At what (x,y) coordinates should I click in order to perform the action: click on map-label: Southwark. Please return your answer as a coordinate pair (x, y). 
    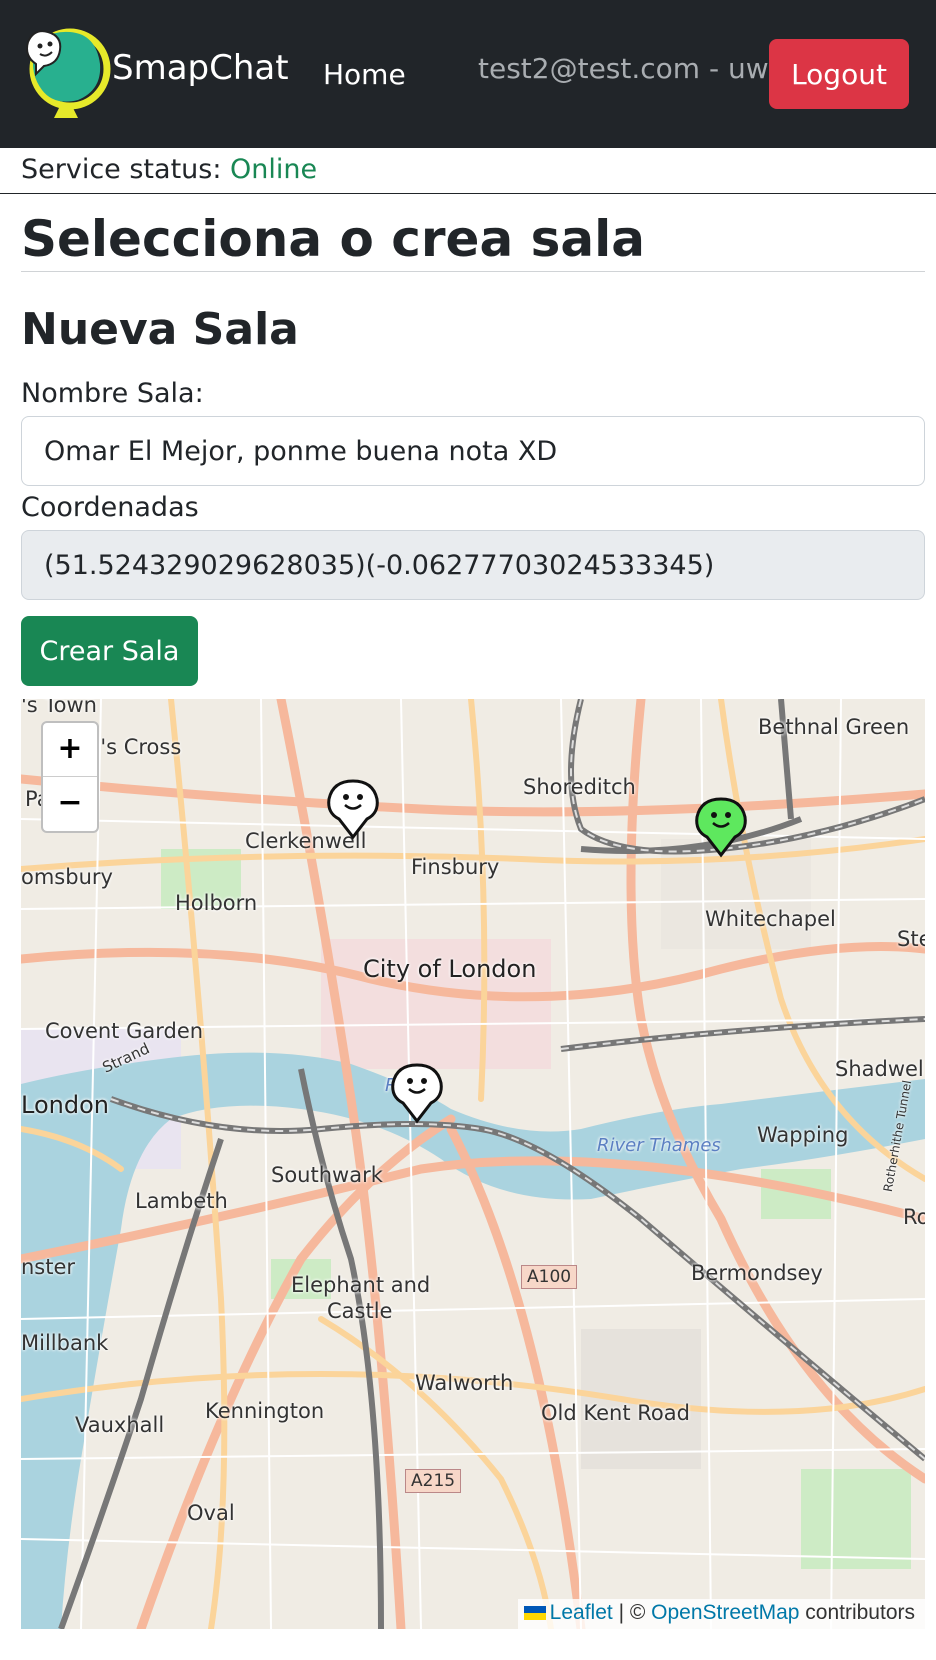
    Looking at the image, I should click on (327, 1175).